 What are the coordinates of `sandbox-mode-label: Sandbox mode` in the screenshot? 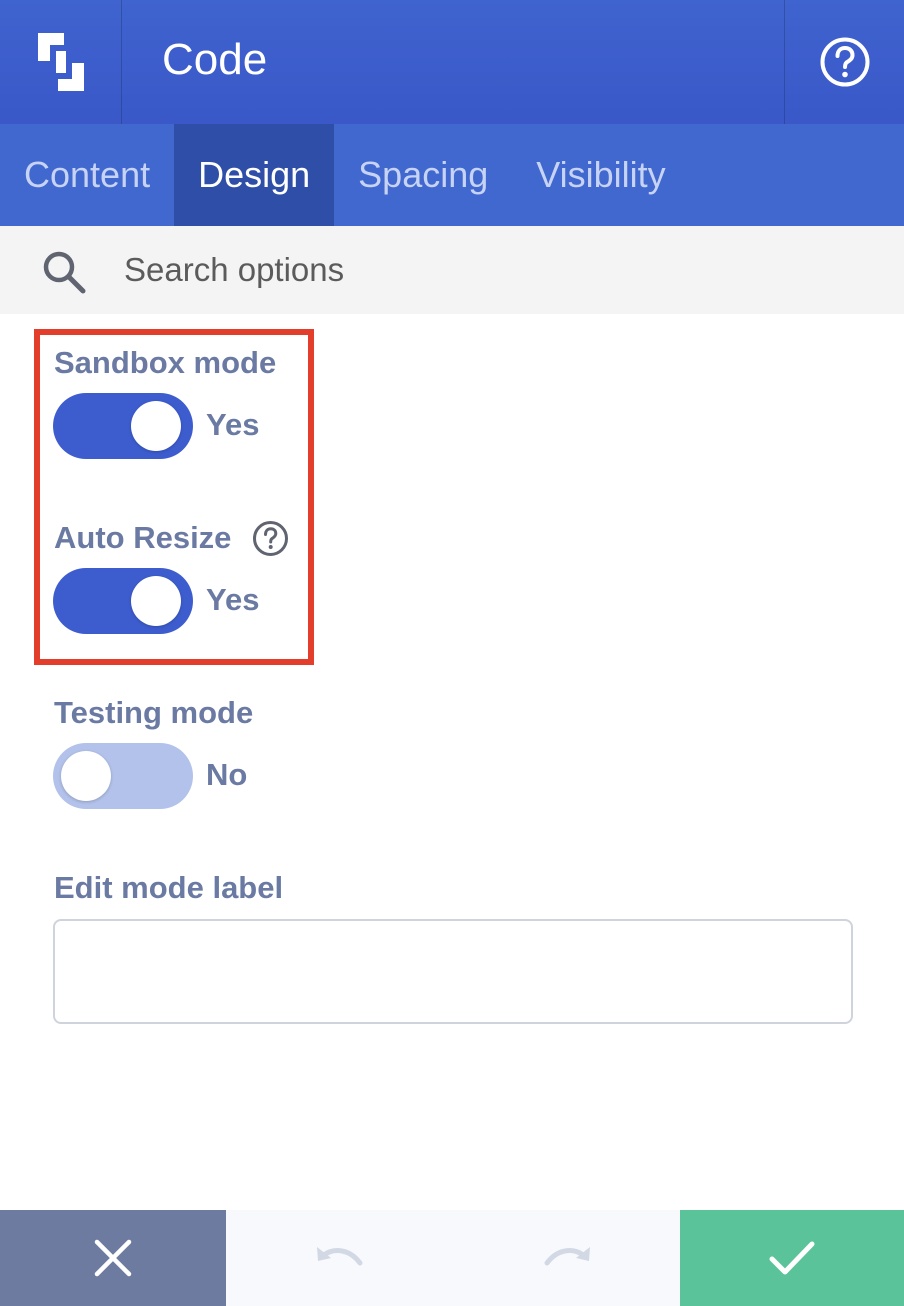 It's located at (165, 362).